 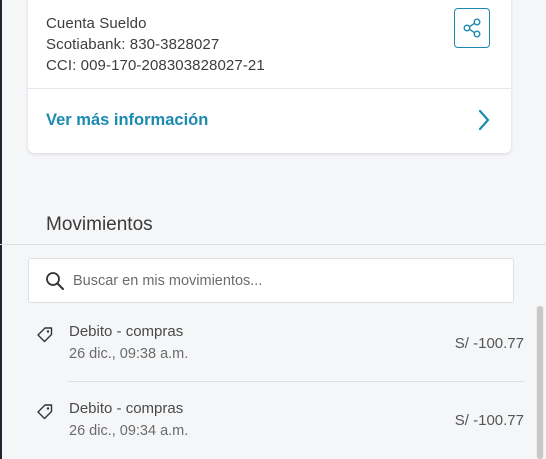 I want to click on more-info-label: Ver más información, so click(x=127, y=120).